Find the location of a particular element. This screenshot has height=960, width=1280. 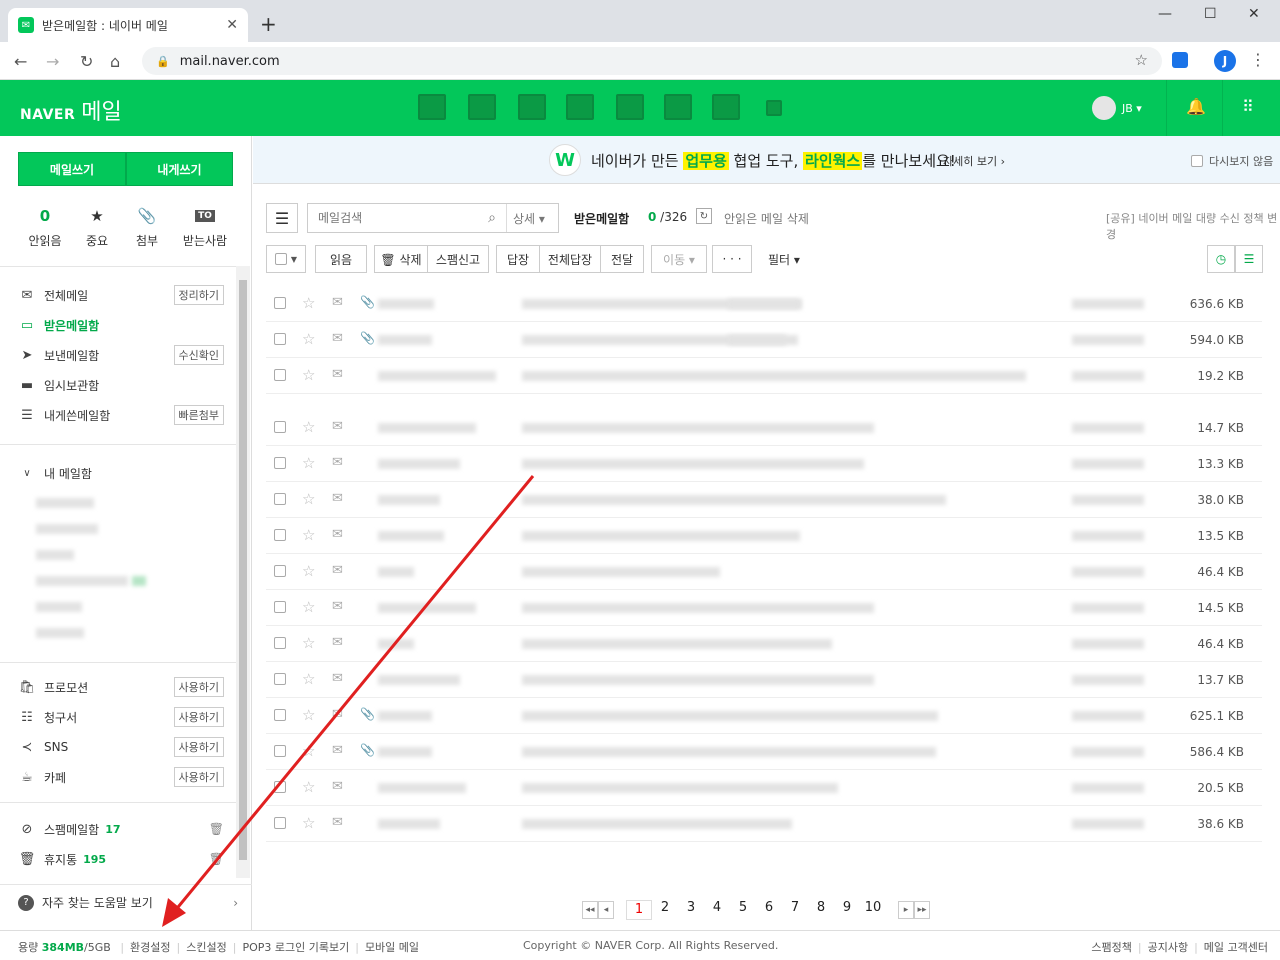

back-icon: ← is located at coordinates (20, 61).